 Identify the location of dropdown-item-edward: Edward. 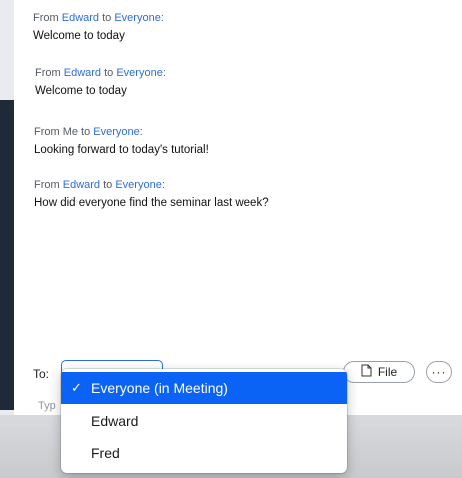
(204, 421).